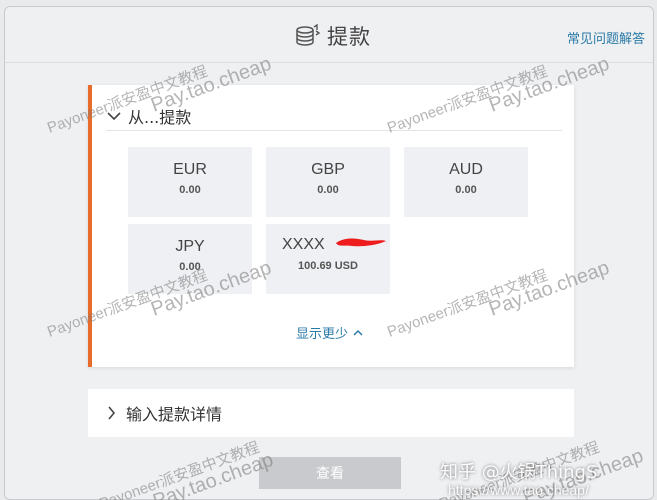 The image size is (657, 500). What do you see at coordinates (331, 413) in the screenshot?
I see `withdraw-details-section: 输入提款详情` at bounding box center [331, 413].